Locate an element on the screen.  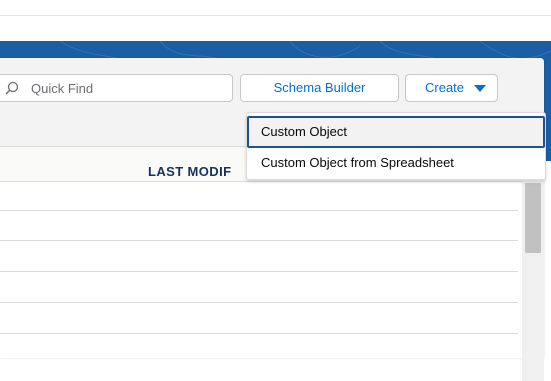
table-scrollbar is located at coordinates (533, 281).